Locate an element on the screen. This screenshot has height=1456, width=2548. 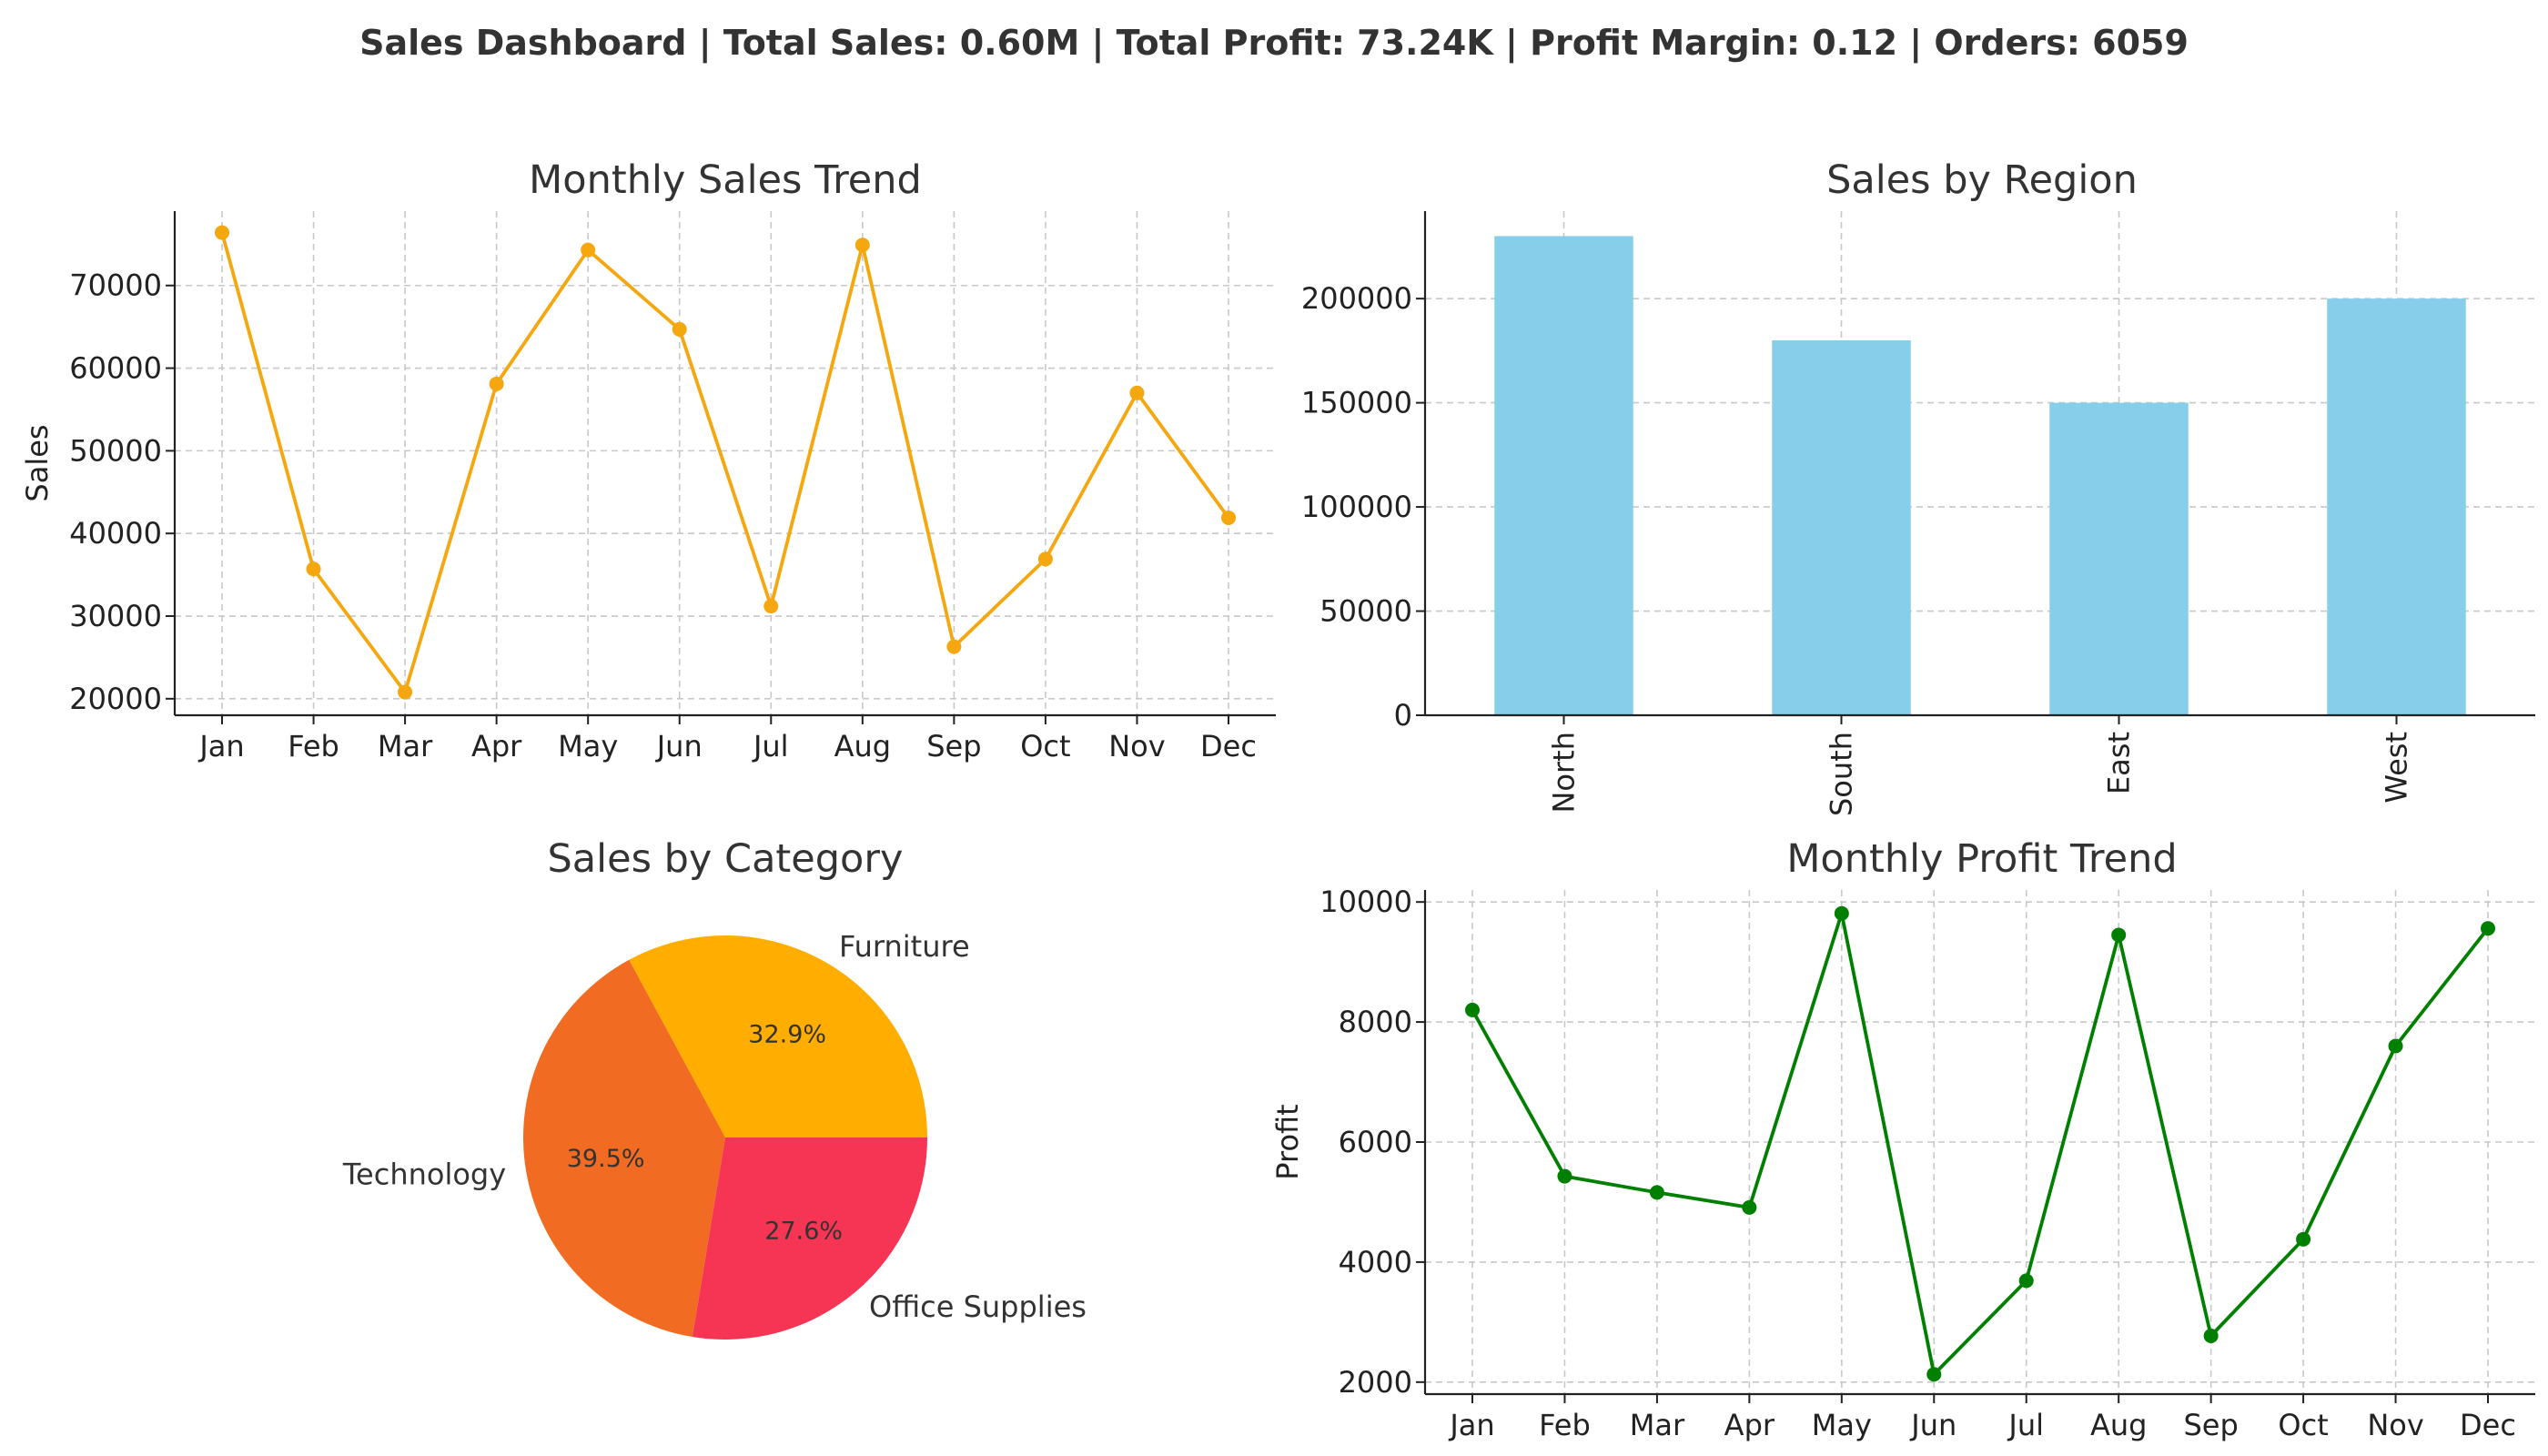
y-tick-label: 2000 is located at coordinates (1376, 1382).